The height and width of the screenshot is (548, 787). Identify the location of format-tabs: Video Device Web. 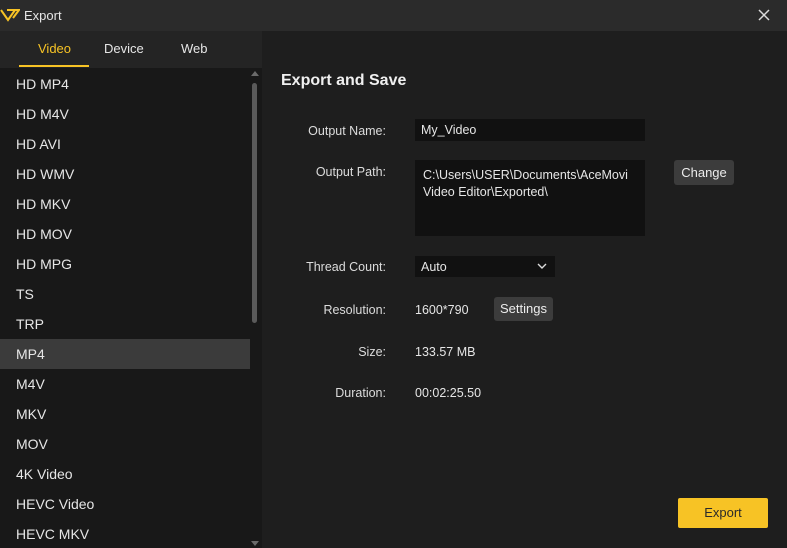
(131, 49).